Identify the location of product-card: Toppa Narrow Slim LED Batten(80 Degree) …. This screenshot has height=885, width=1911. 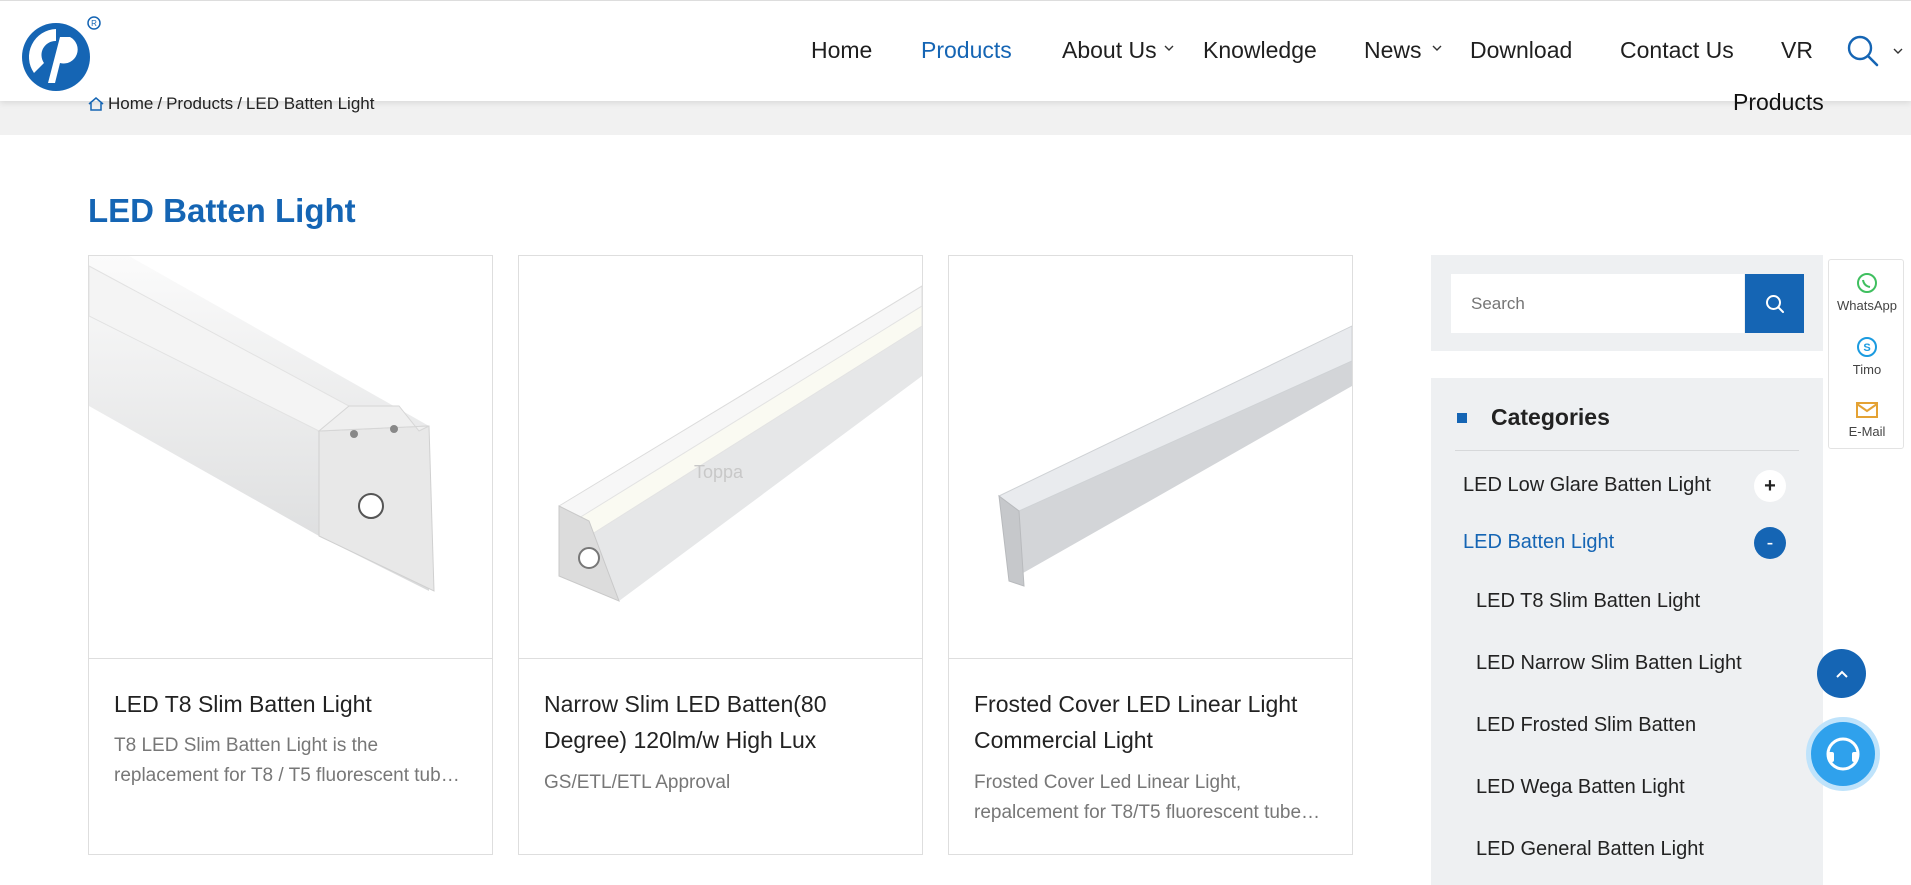
(720, 555).